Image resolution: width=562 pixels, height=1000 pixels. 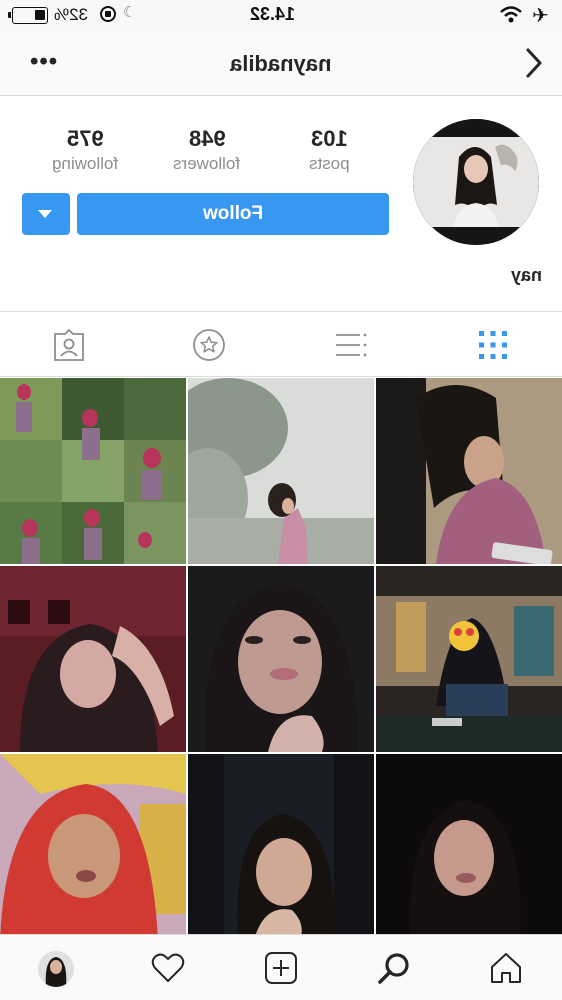 What do you see at coordinates (207, 150) in the screenshot?
I see `stat-followers: 948 followers` at bounding box center [207, 150].